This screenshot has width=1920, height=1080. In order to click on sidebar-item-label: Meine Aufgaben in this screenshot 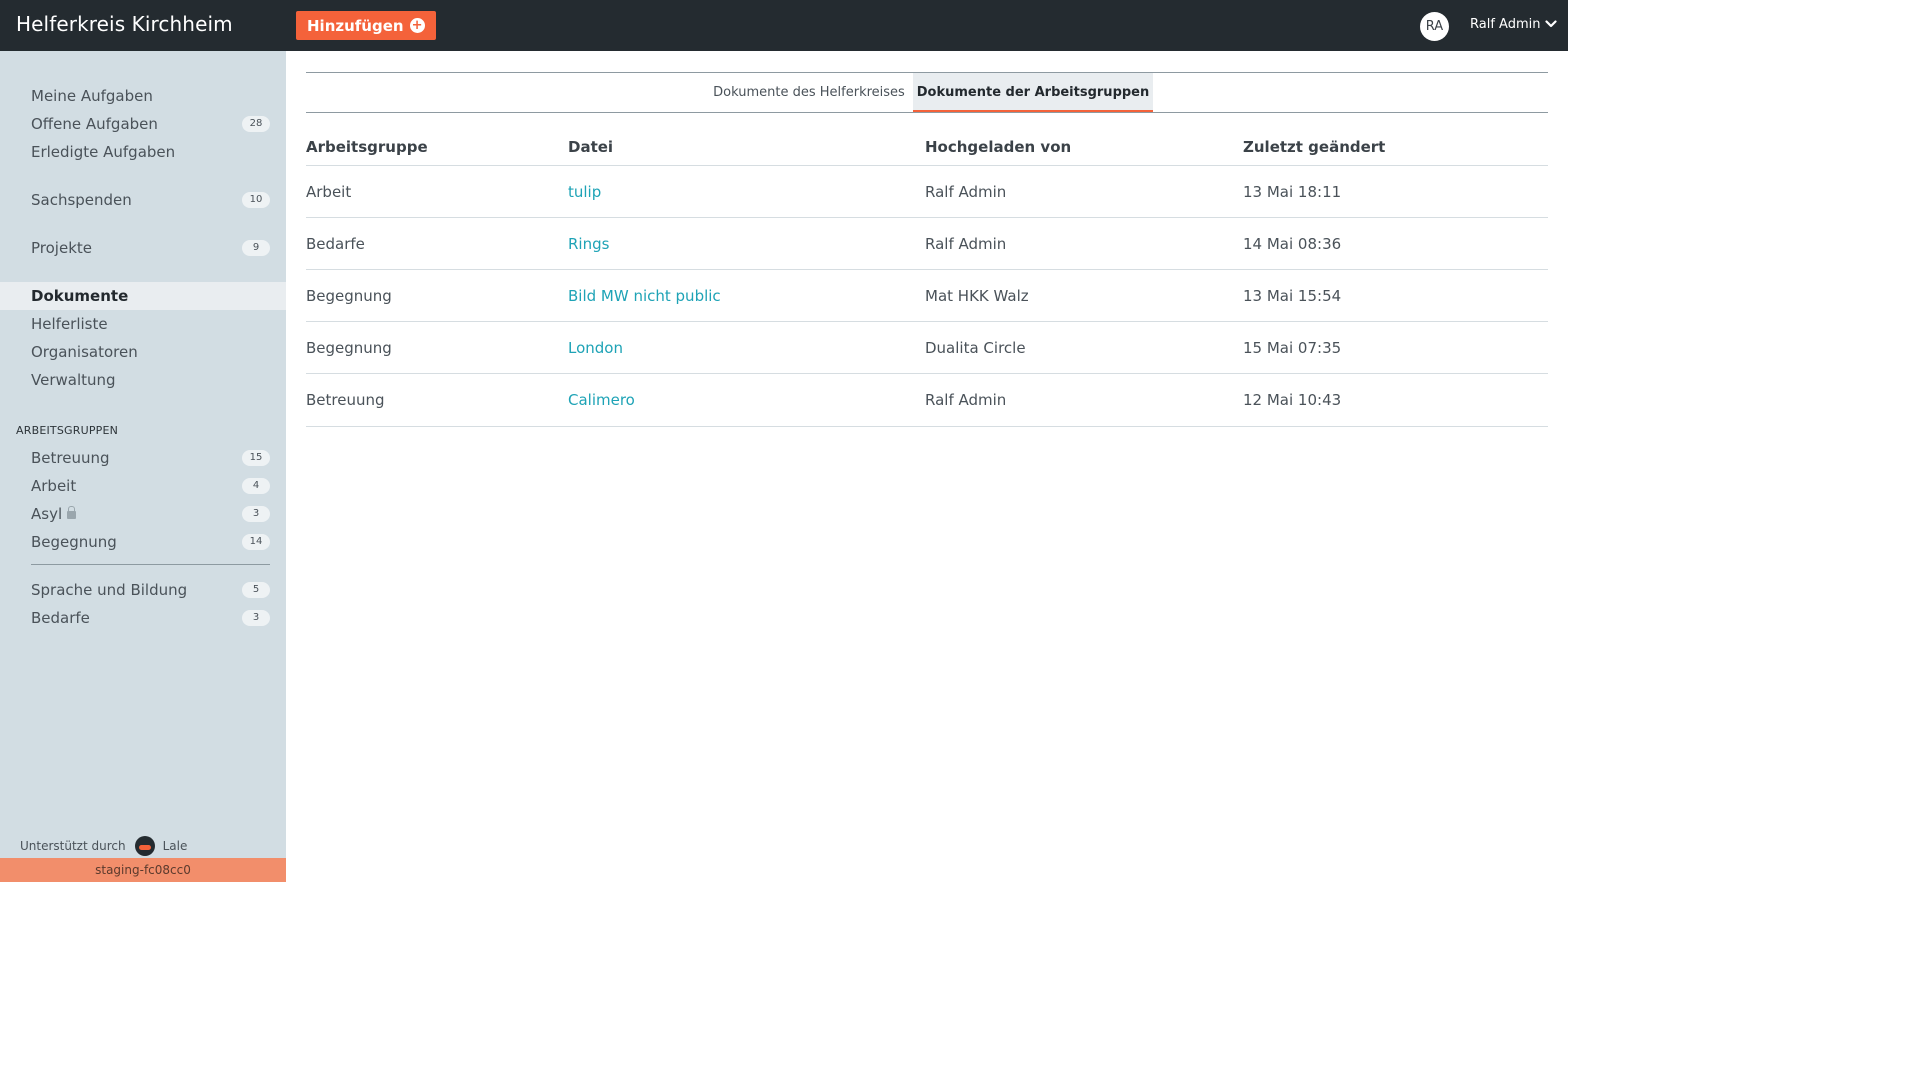, I will do `click(92, 96)`.